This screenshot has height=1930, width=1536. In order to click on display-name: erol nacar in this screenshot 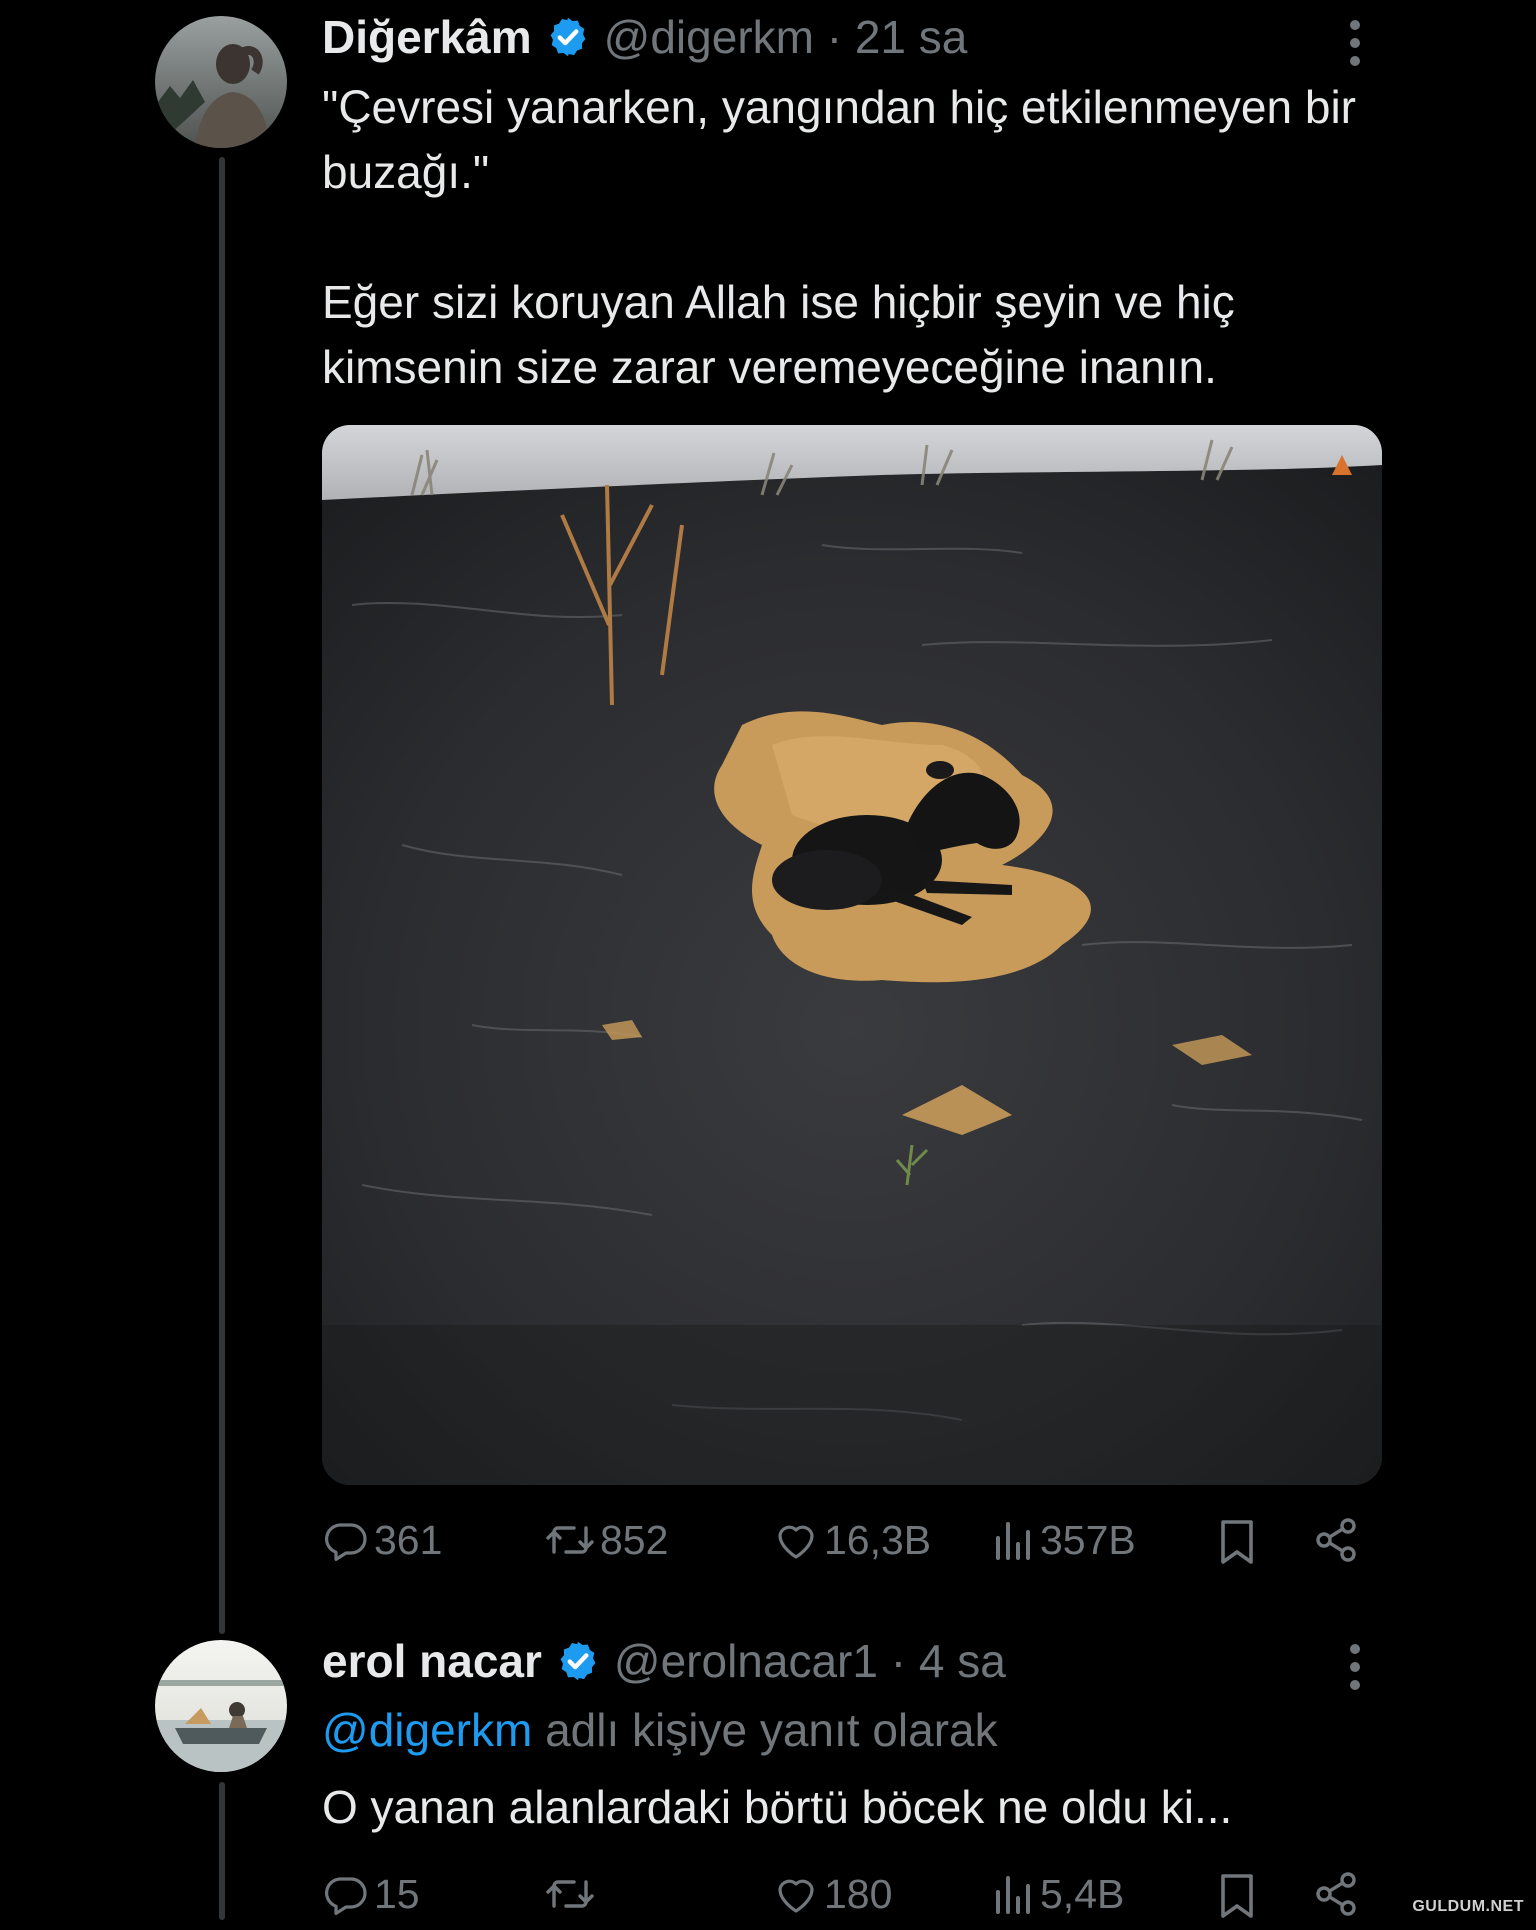, I will do `click(432, 1661)`.